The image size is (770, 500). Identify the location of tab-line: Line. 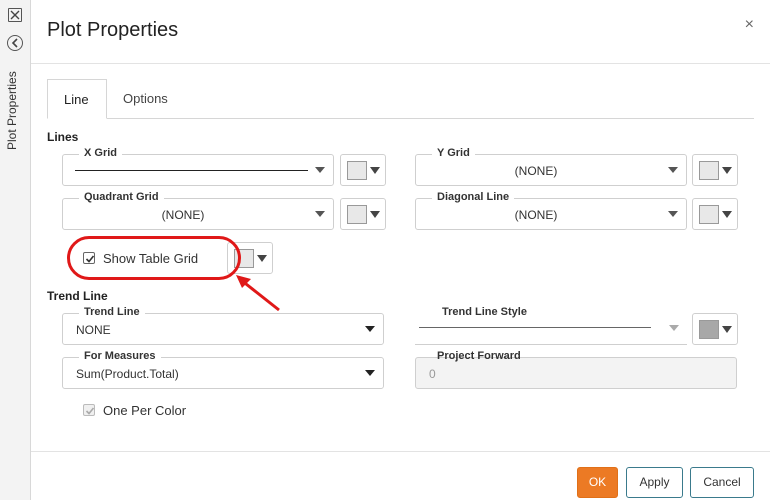
(77, 99).